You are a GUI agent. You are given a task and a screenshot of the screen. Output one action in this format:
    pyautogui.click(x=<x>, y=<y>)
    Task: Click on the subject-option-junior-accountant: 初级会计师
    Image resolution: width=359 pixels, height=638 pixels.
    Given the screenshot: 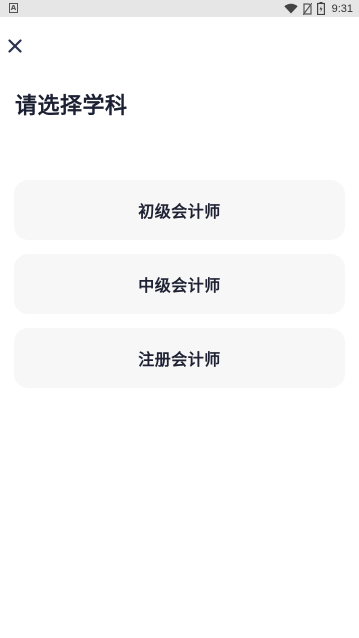 What is the action you would take?
    pyautogui.click(x=179, y=210)
    